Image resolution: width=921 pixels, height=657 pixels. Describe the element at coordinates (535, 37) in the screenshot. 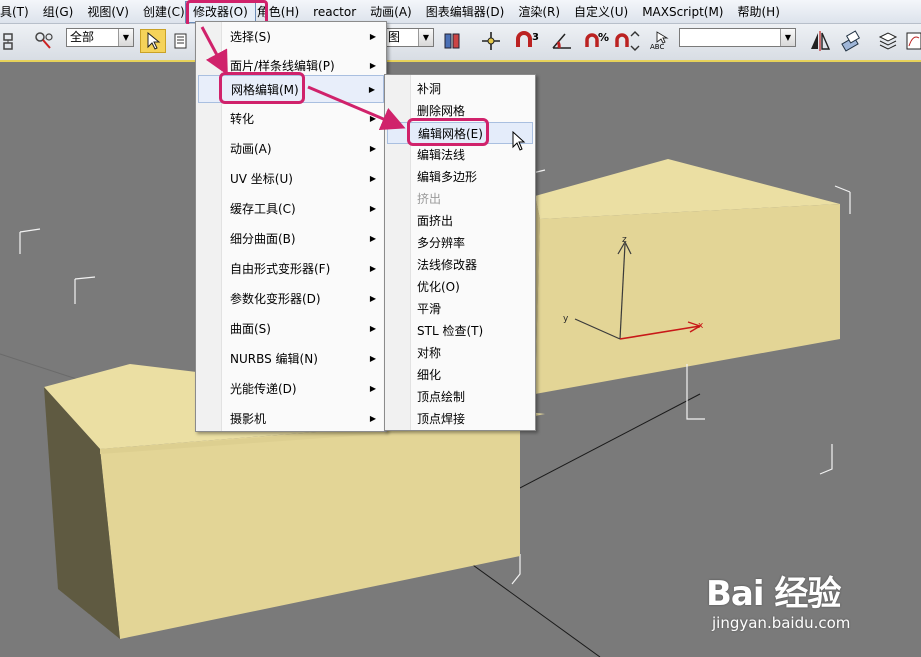

I see `svg-text: 3` at that location.